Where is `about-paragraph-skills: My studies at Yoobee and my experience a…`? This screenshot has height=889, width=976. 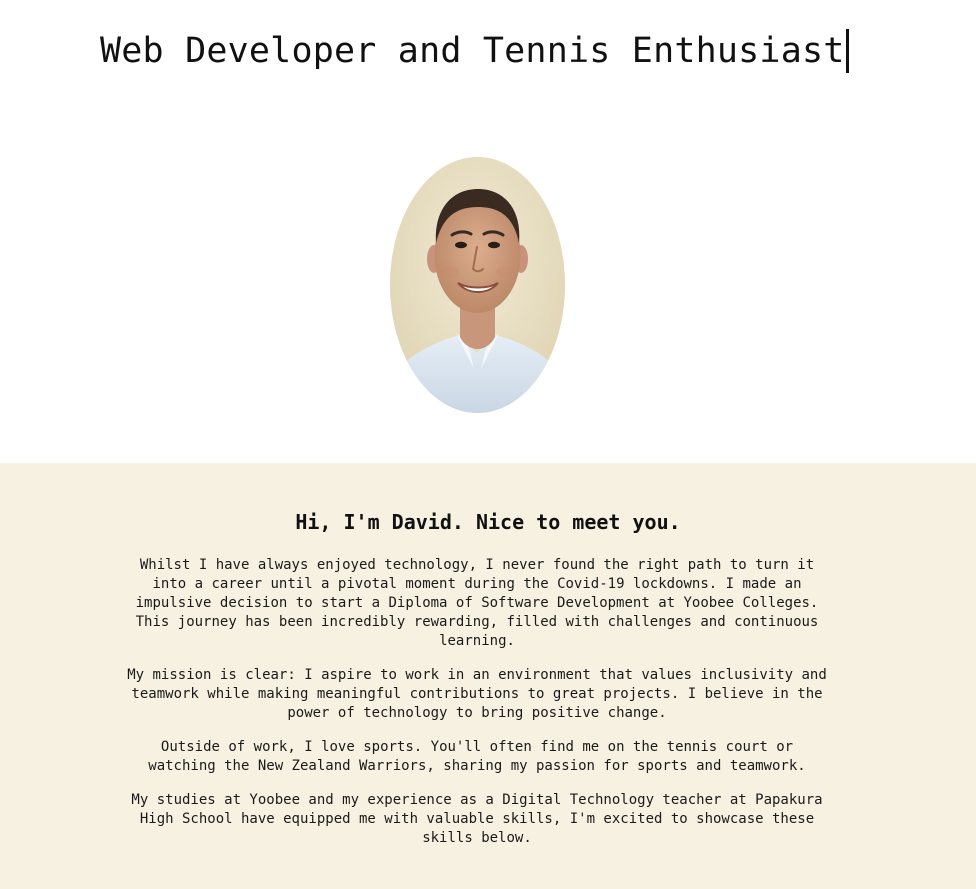
about-paragraph-skills: My studies at Yoobee and my experience a… is located at coordinates (477, 819).